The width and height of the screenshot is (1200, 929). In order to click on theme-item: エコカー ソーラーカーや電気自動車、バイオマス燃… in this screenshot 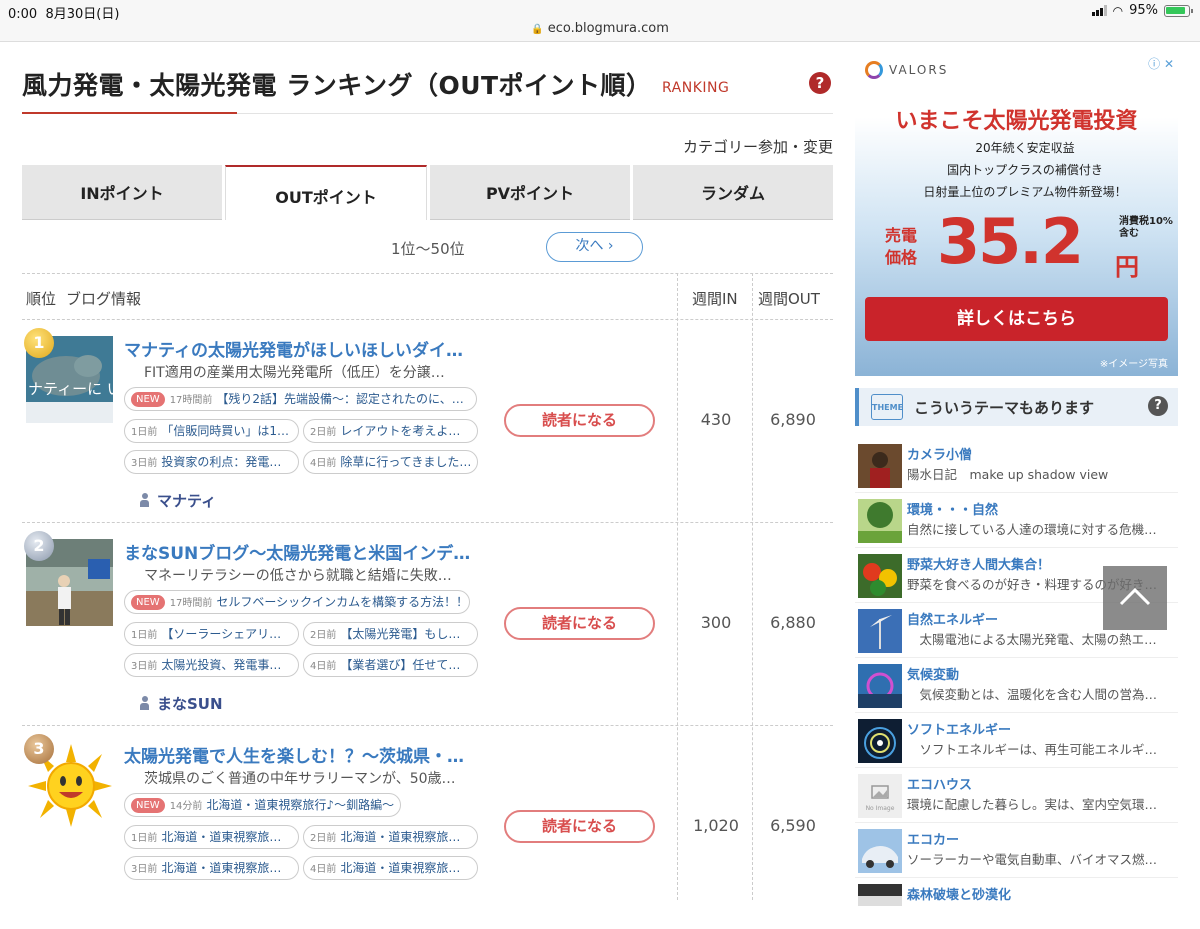, I will do `click(1016, 850)`.